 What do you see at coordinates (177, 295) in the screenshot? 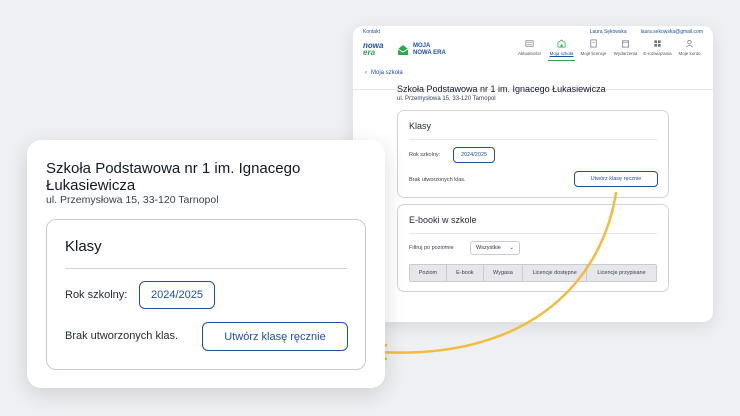
I see `zoom-school-year-selector: 2024/2025` at bounding box center [177, 295].